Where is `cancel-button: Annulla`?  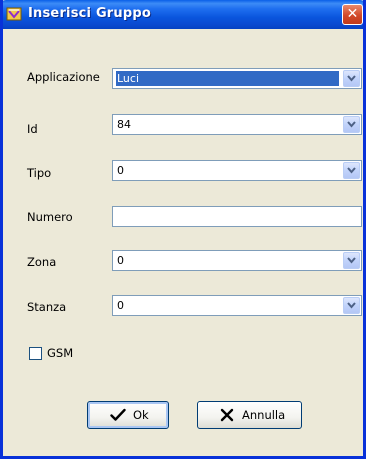 cancel-button: Annulla is located at coordinates (249, 415).